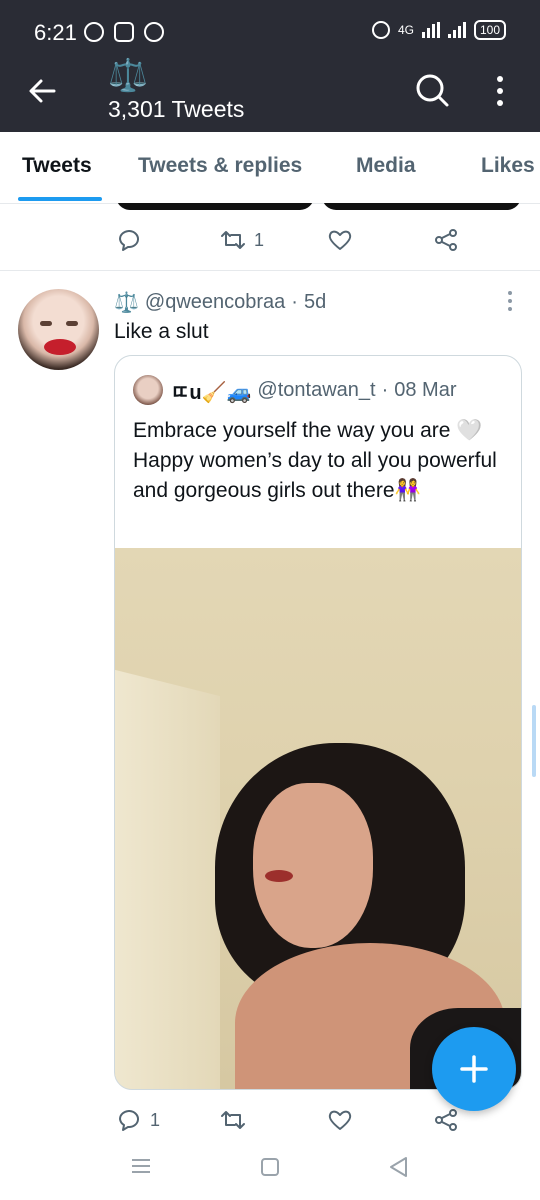 Image resolution: width=540 pixels, height=1200 pixels. Describe the element at coordinates (161, 331) in the screenshot. I see `tweet-text: Like a slut` at that location.